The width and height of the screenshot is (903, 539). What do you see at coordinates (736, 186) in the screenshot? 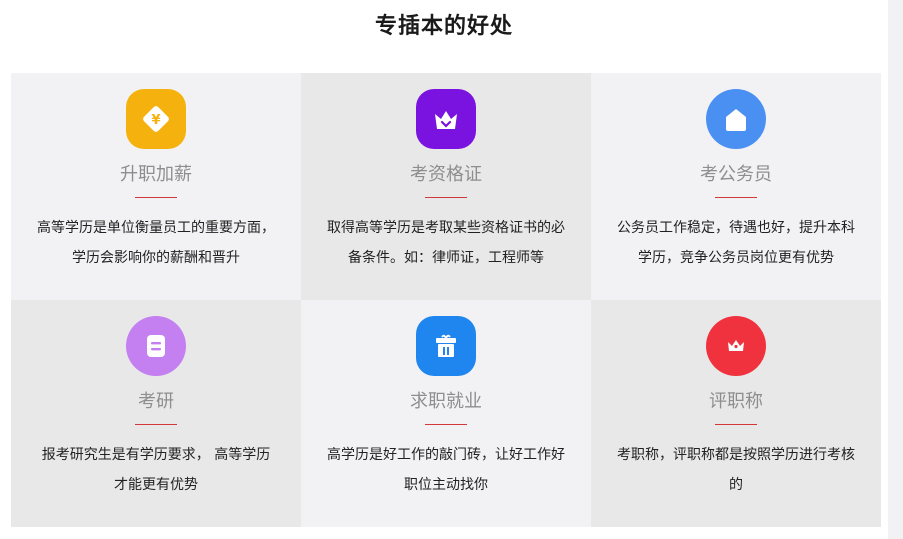
I see `card-civil-servant: 考公务员 公务员工作稳定，待遇也好，提升本科学历，竞争公务员岗位更有优势` at bounding box center [736, 186].